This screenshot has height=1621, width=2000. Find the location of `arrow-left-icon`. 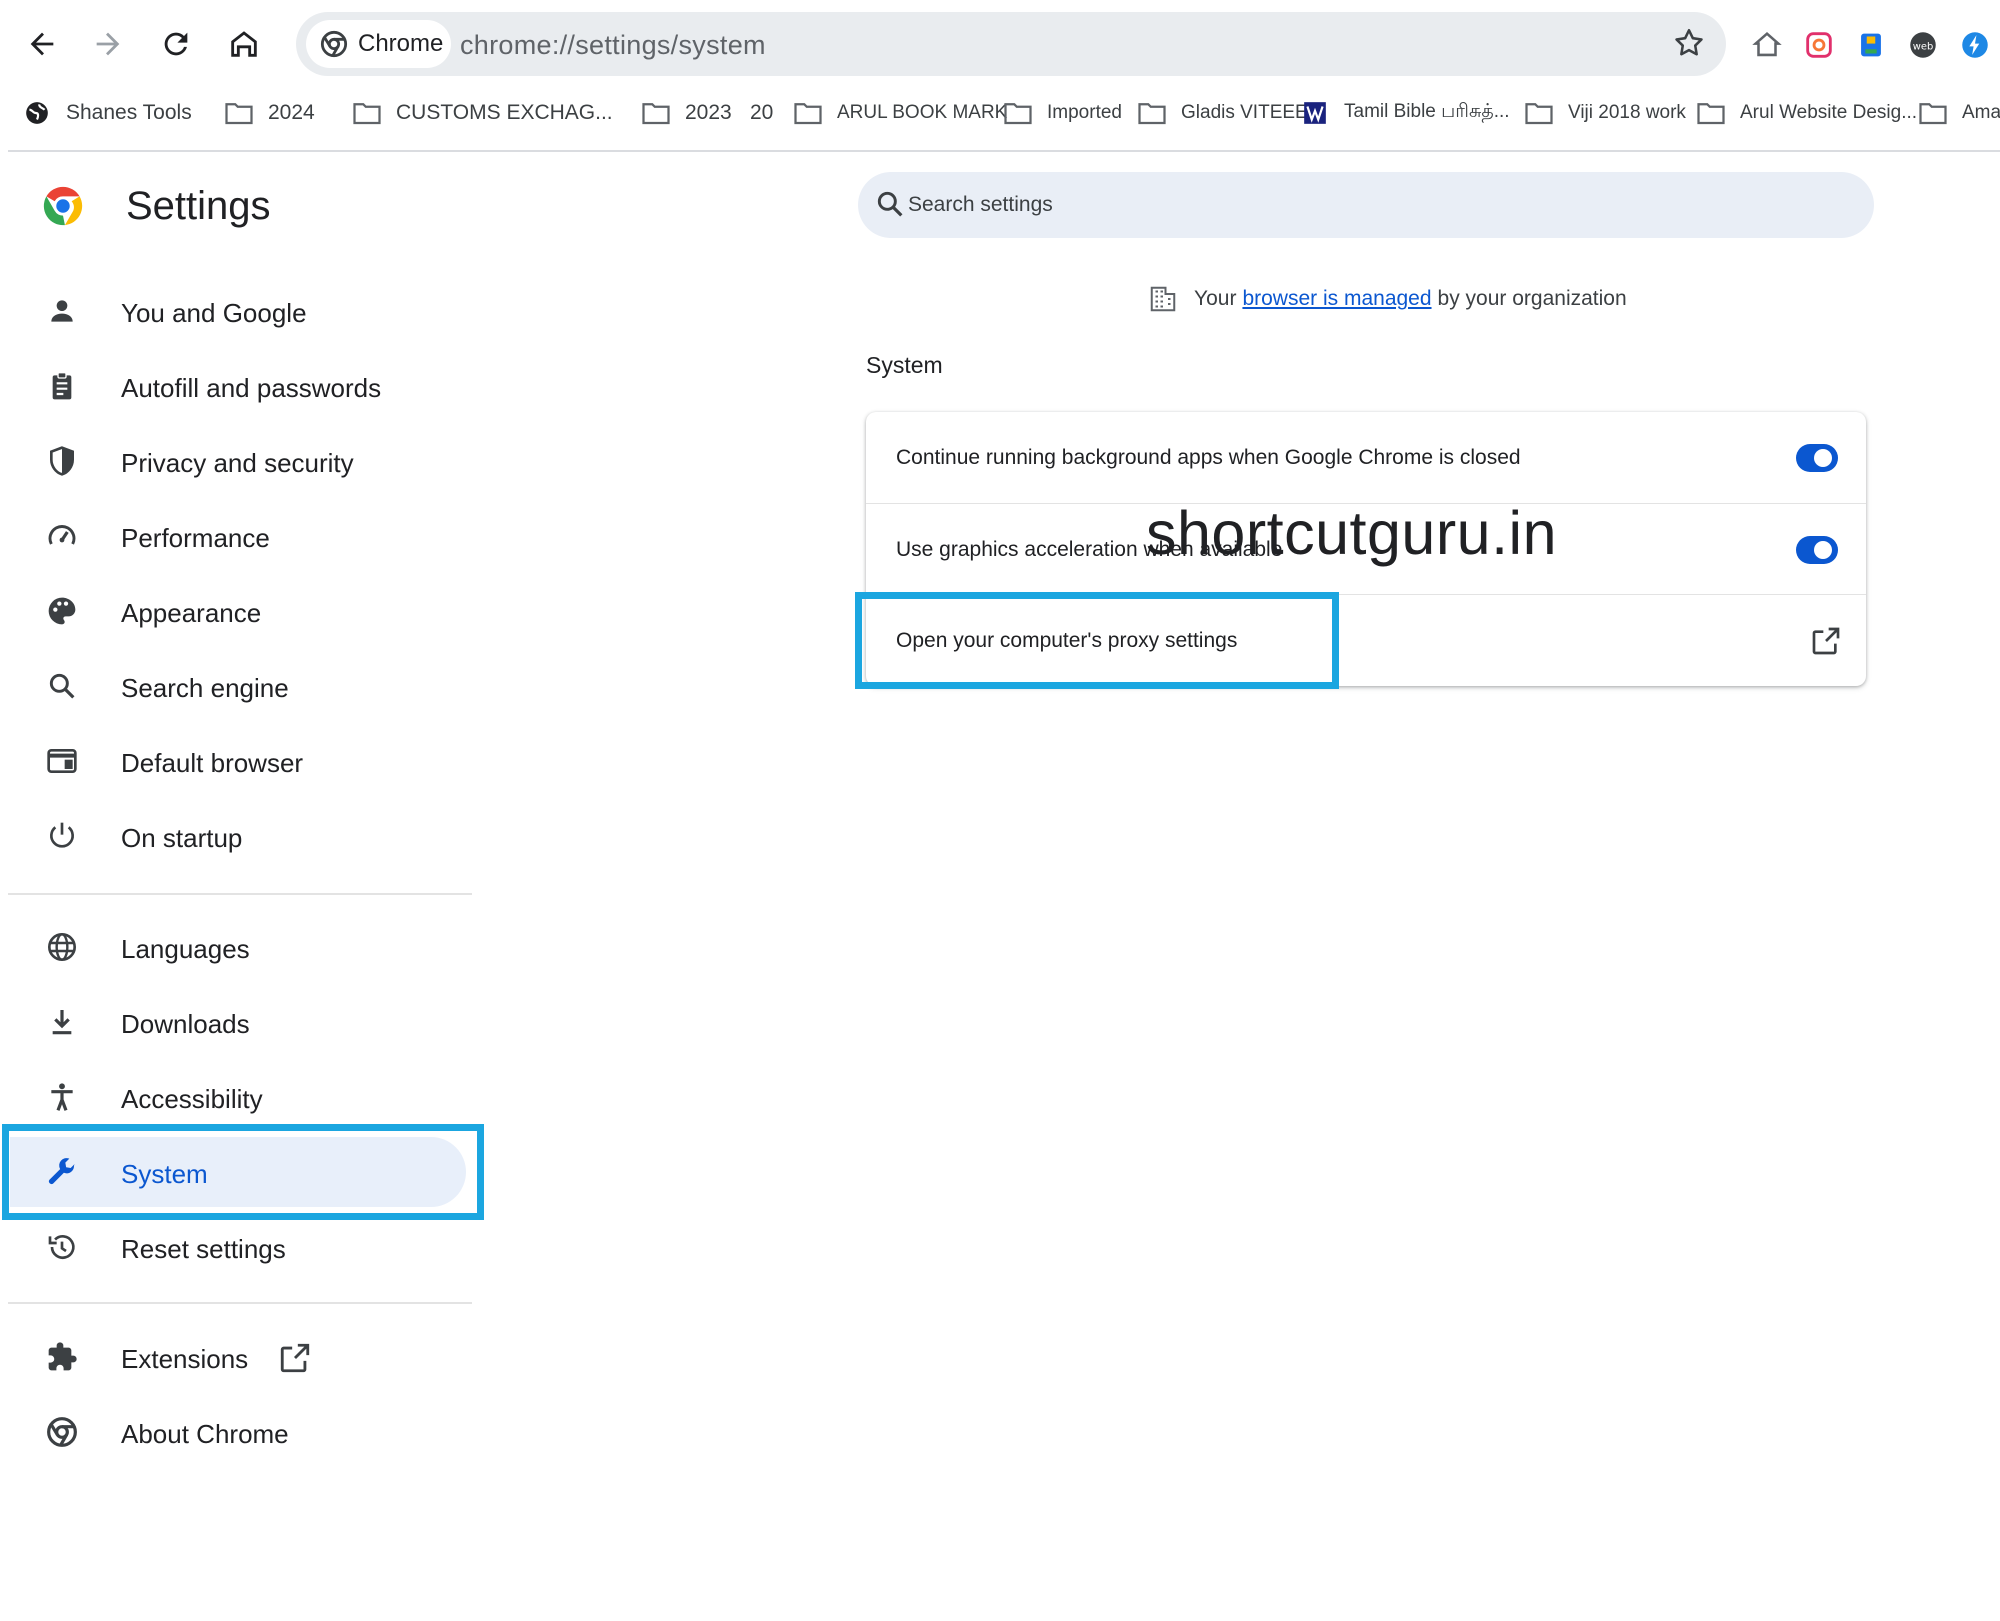

arrow-left-icon is located at coordinates (42, 44).